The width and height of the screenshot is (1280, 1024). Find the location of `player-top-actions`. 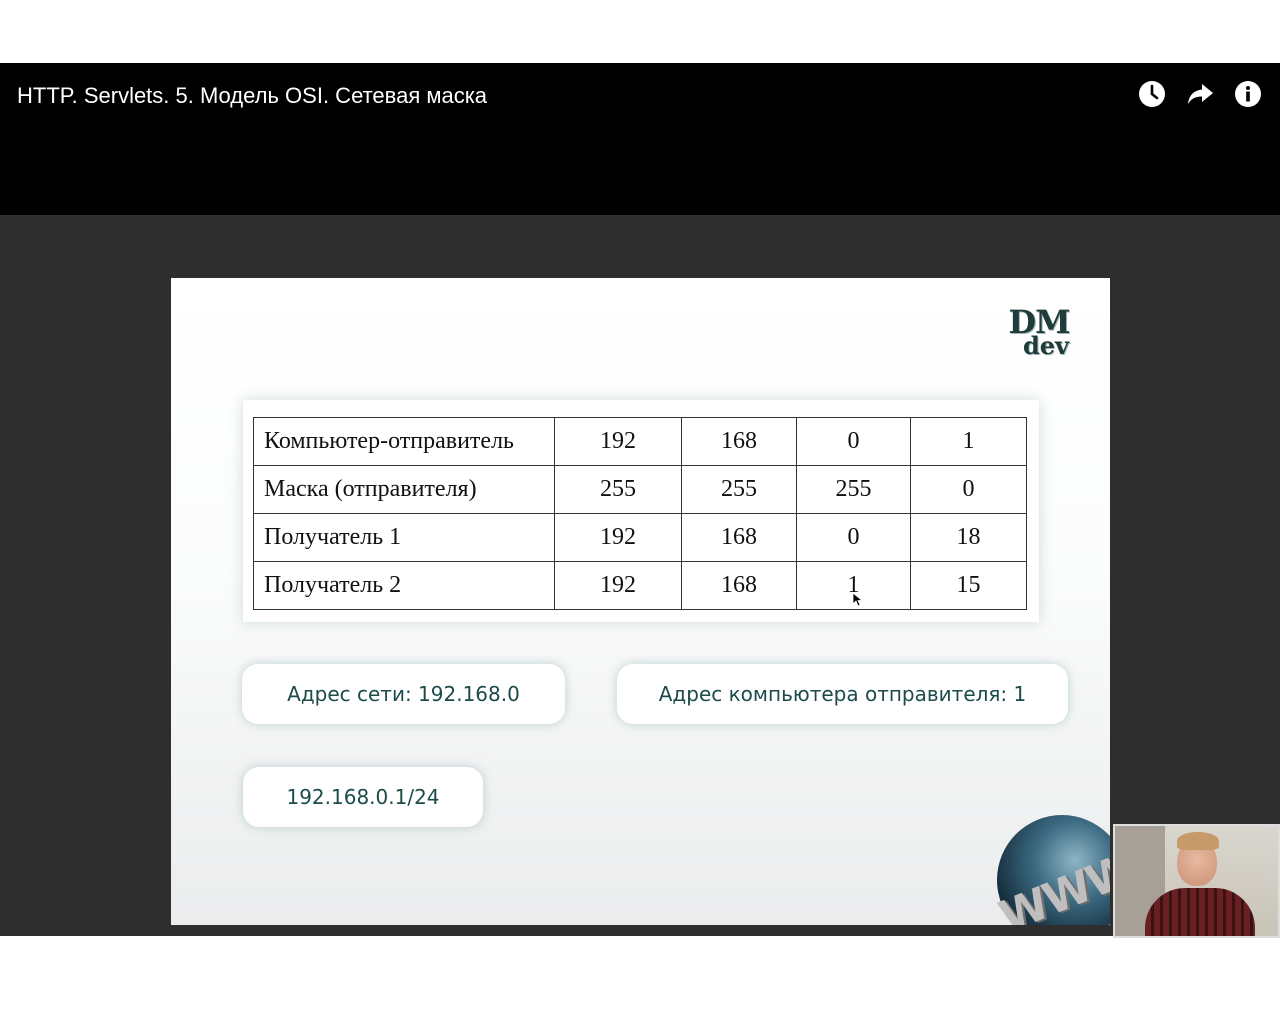

player-top-actions is located at coordinates (1200, 94).